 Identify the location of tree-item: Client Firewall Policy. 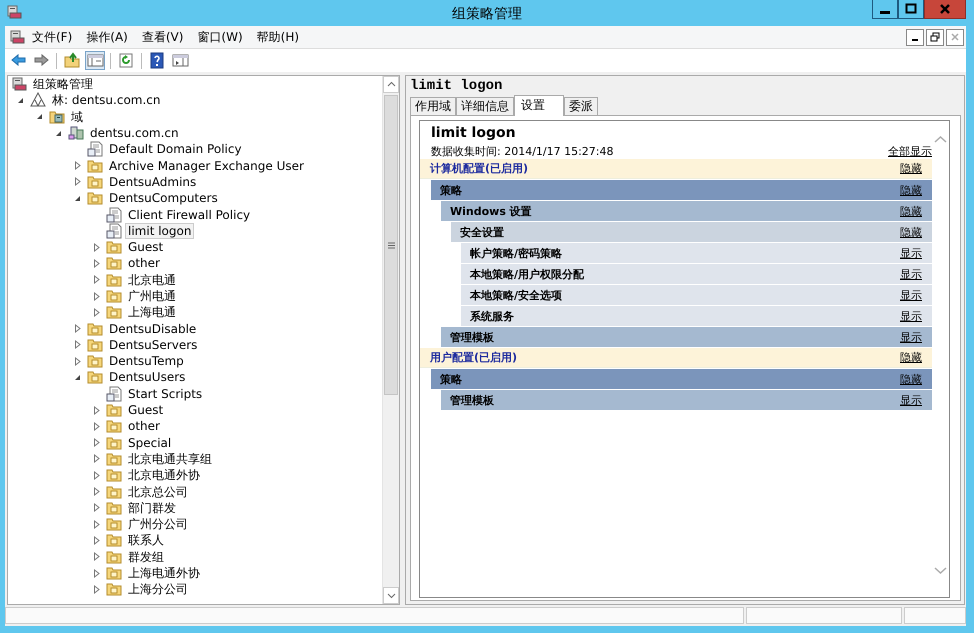
(189, 214).